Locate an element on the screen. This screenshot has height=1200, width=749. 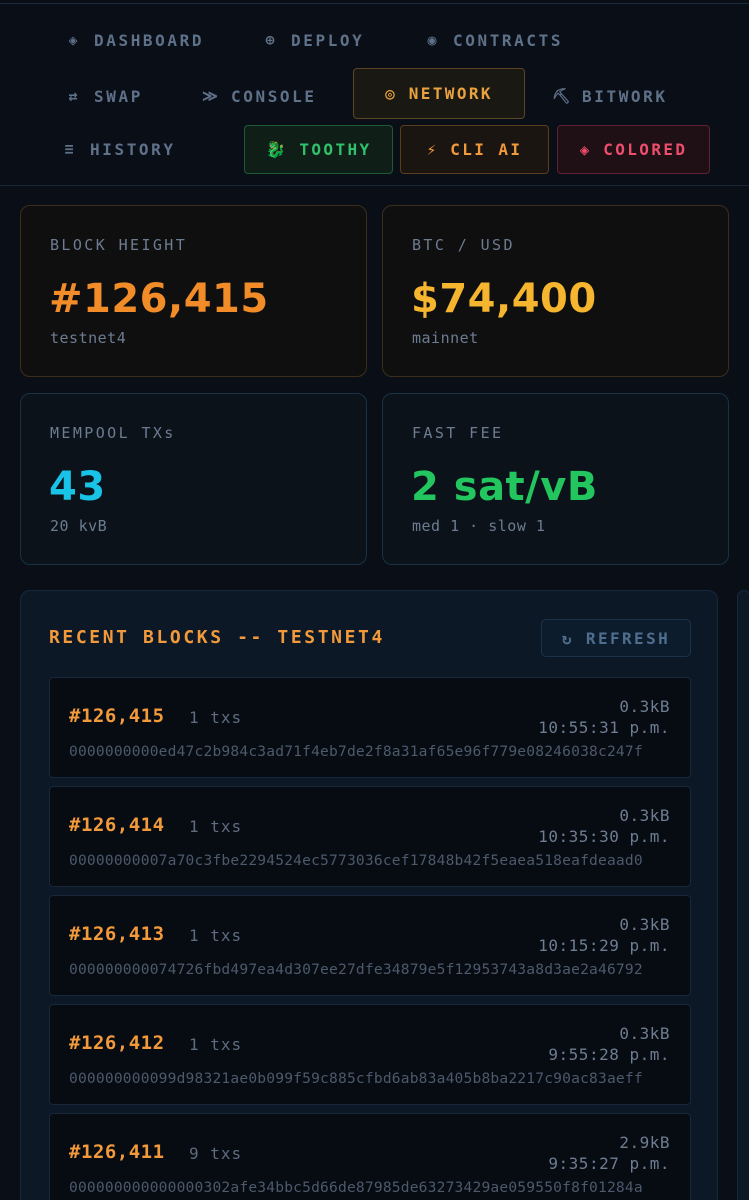
stat-sub: med 1 · slow 1 is located at coordinates (479, 526).